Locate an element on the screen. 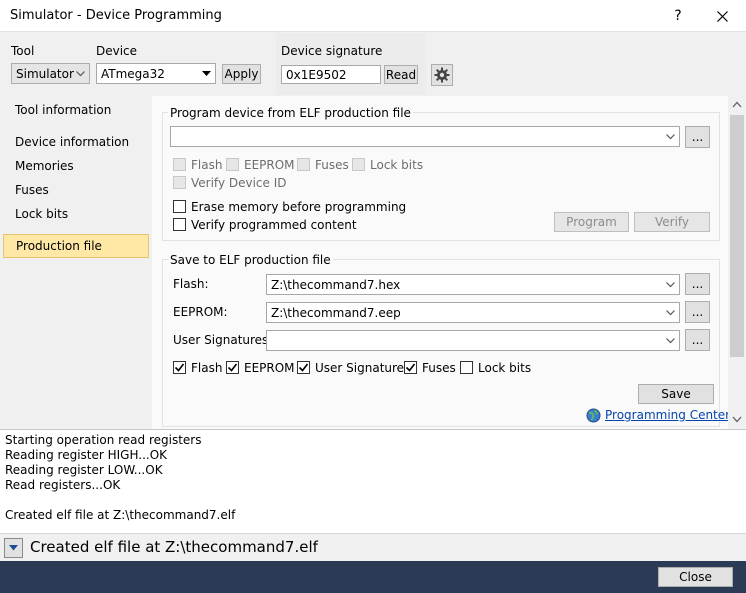 The image size is (746, 593). verify-device-id-label: Verify Device ID is located at coordinates (239, 183).